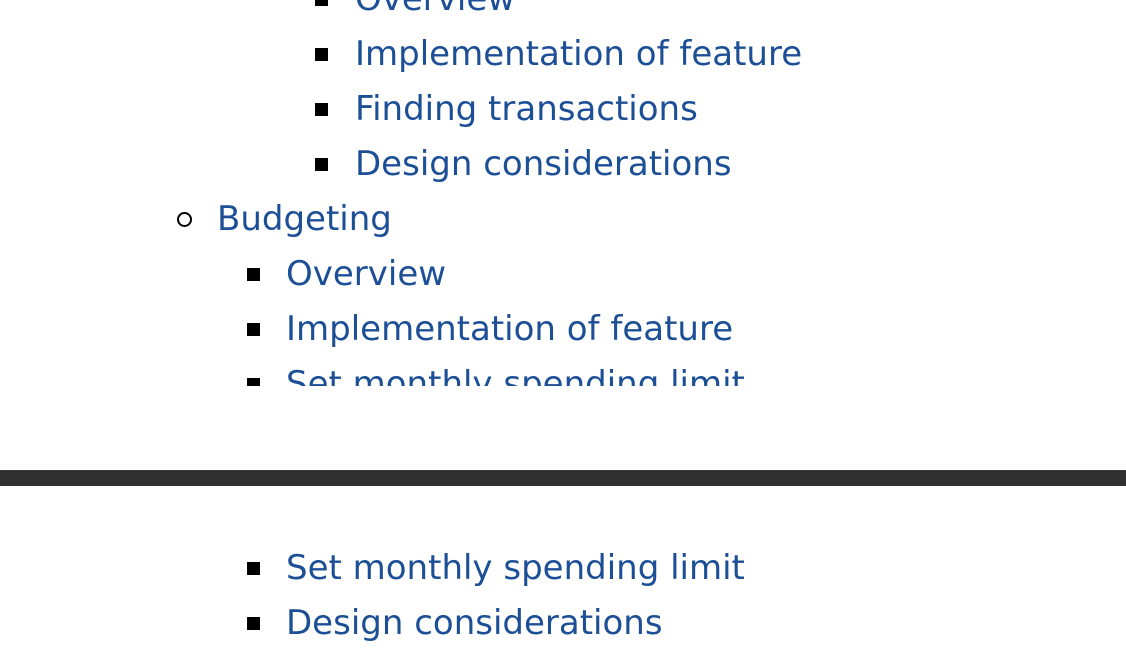  Describe the element at coordinates (474, 623) in the screenshot. I see `toc-link-budgeting-design-considerations: Design considerations` at that location.